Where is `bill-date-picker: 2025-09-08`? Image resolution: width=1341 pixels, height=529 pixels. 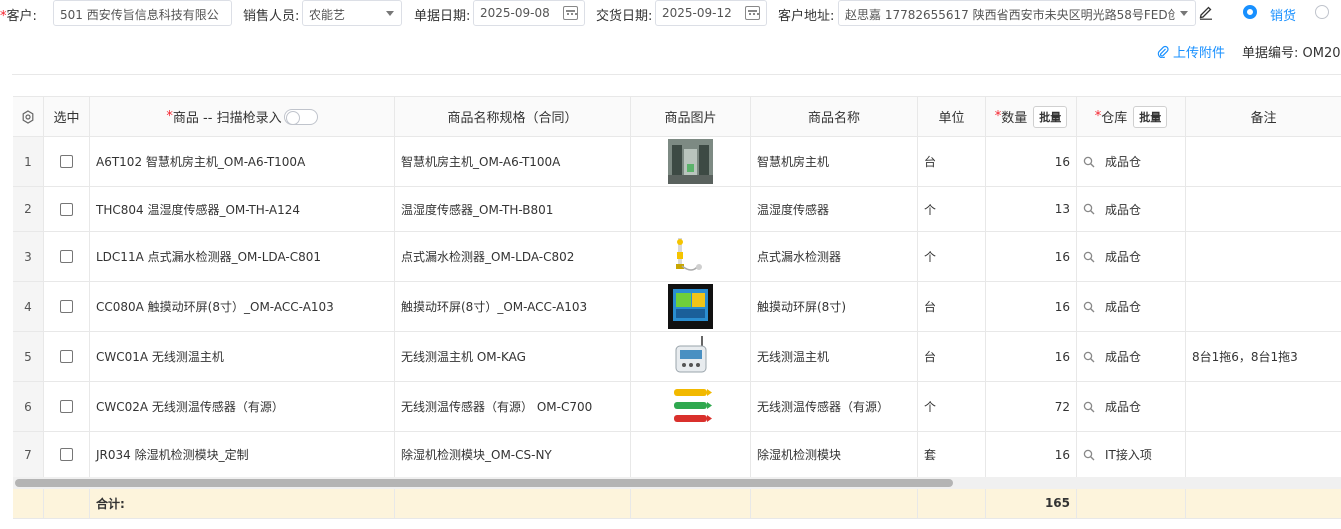
bill-date-picker: 2025-09-08 is located at coordinates (529, 13).